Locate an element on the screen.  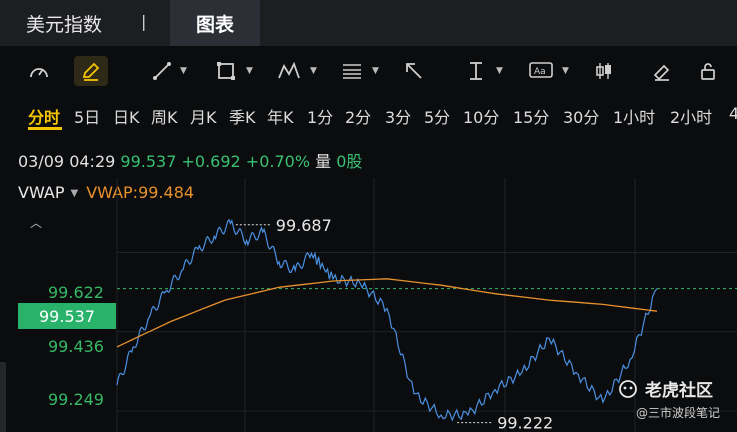
y-tick-label: 99.622 is located at coordinates (76, 292).